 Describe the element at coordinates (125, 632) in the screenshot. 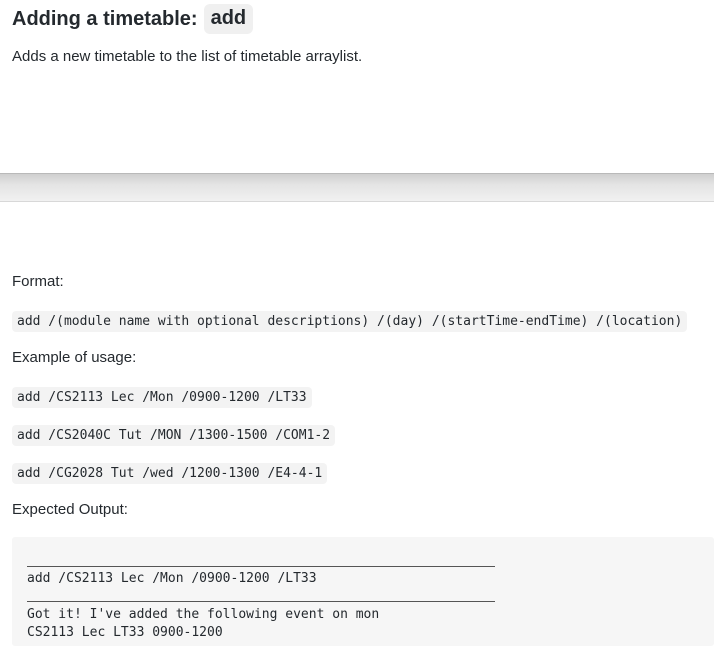

I see `output-line-3: CS2113 Lec LT33 0900-1200` at that location.